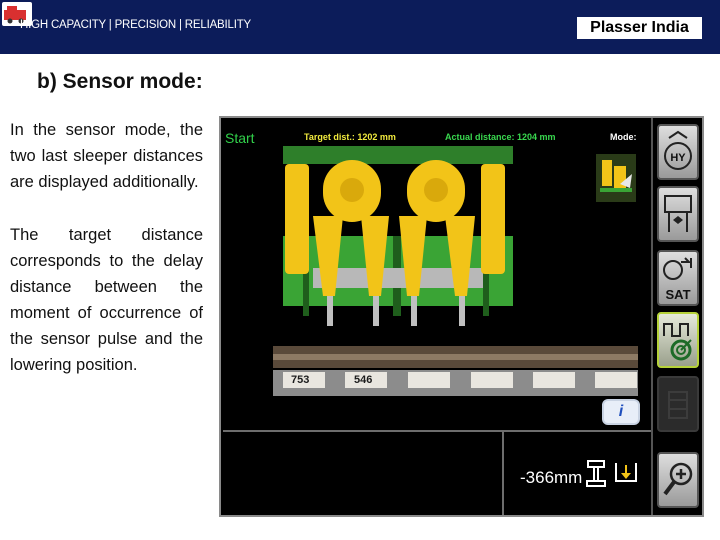 This screenshot has height=540, width=720. I want to click on sensor-mode-button, so click(678, 340).